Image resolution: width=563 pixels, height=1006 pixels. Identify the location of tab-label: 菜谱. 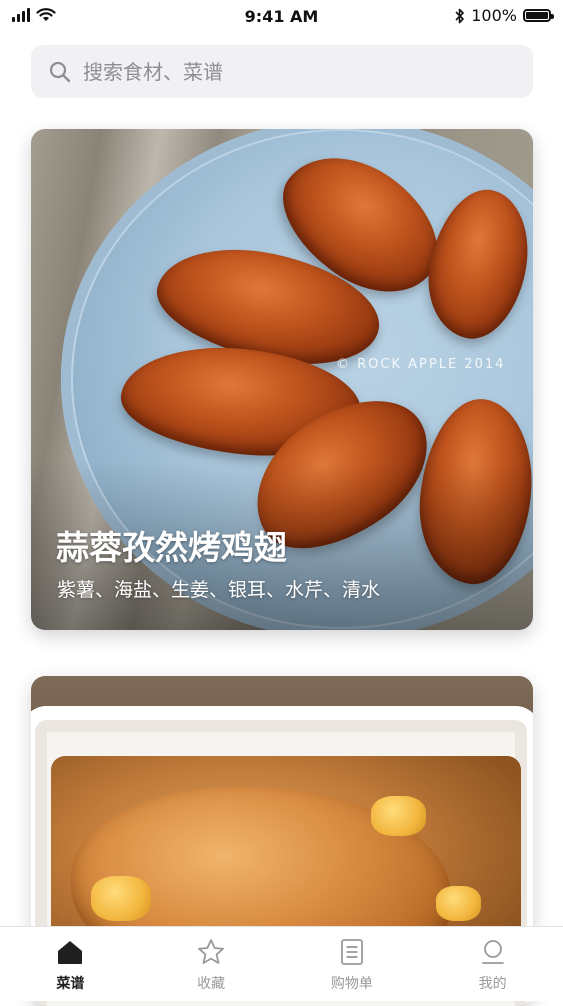
(70, 984).